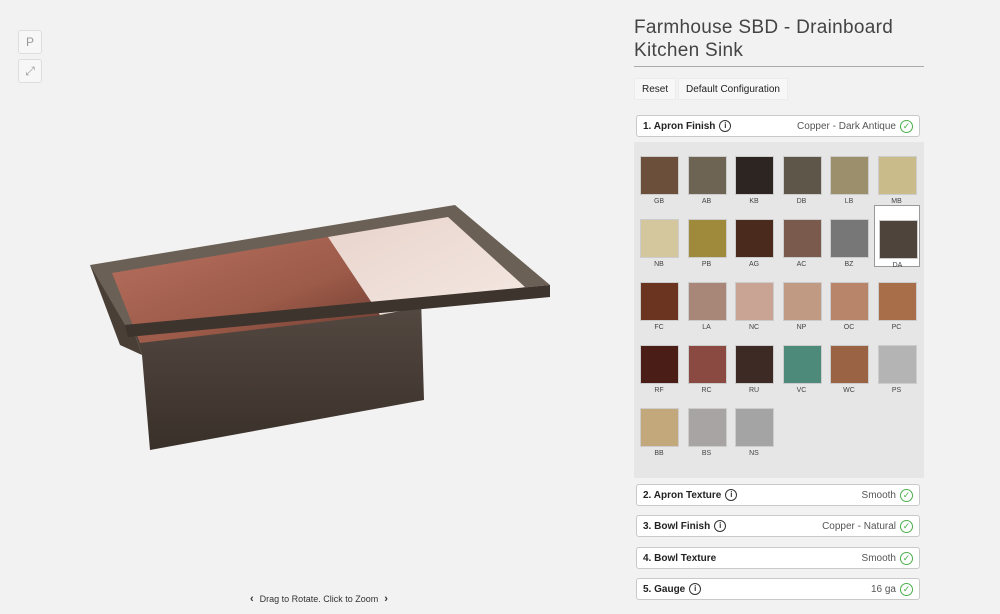 The width and height of the screenshot is (1000, 614). What do you see at coordinates (849, 264) in the screenshot?
I see `swatch-code: BZ` at bounding box center [849, 264].